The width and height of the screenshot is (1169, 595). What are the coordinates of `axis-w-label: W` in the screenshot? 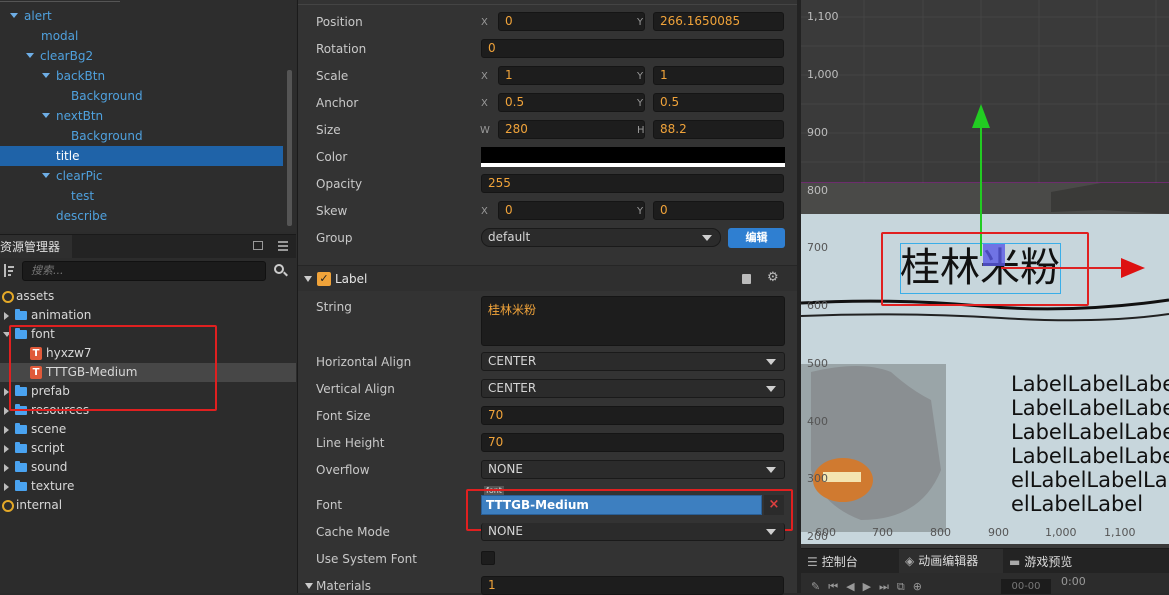 It's located at (485, 130).